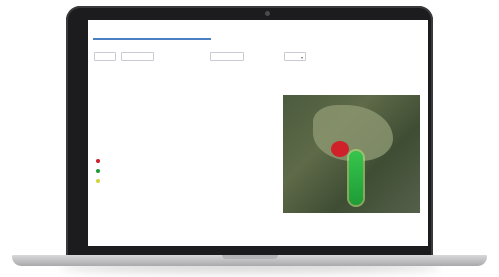 This screenshot has height=277, width=499. What do you see at coordinates (99, 181) in the screenshot?
I see `status-dot-yellow` at bounding box center [99, 181].